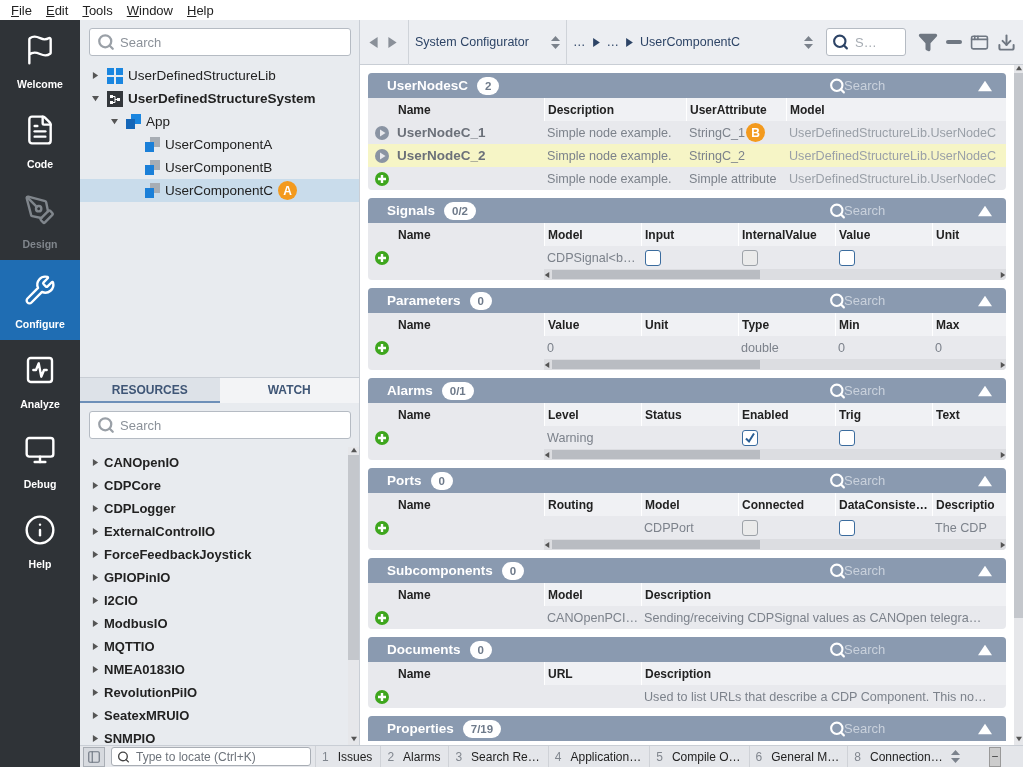 The width and height of the screenshot is (1023, 767). What do you see at coordinates (214, 646) in the screenshot?
I see `resource-item: MQTTIO` at bounding box center [214, 646].